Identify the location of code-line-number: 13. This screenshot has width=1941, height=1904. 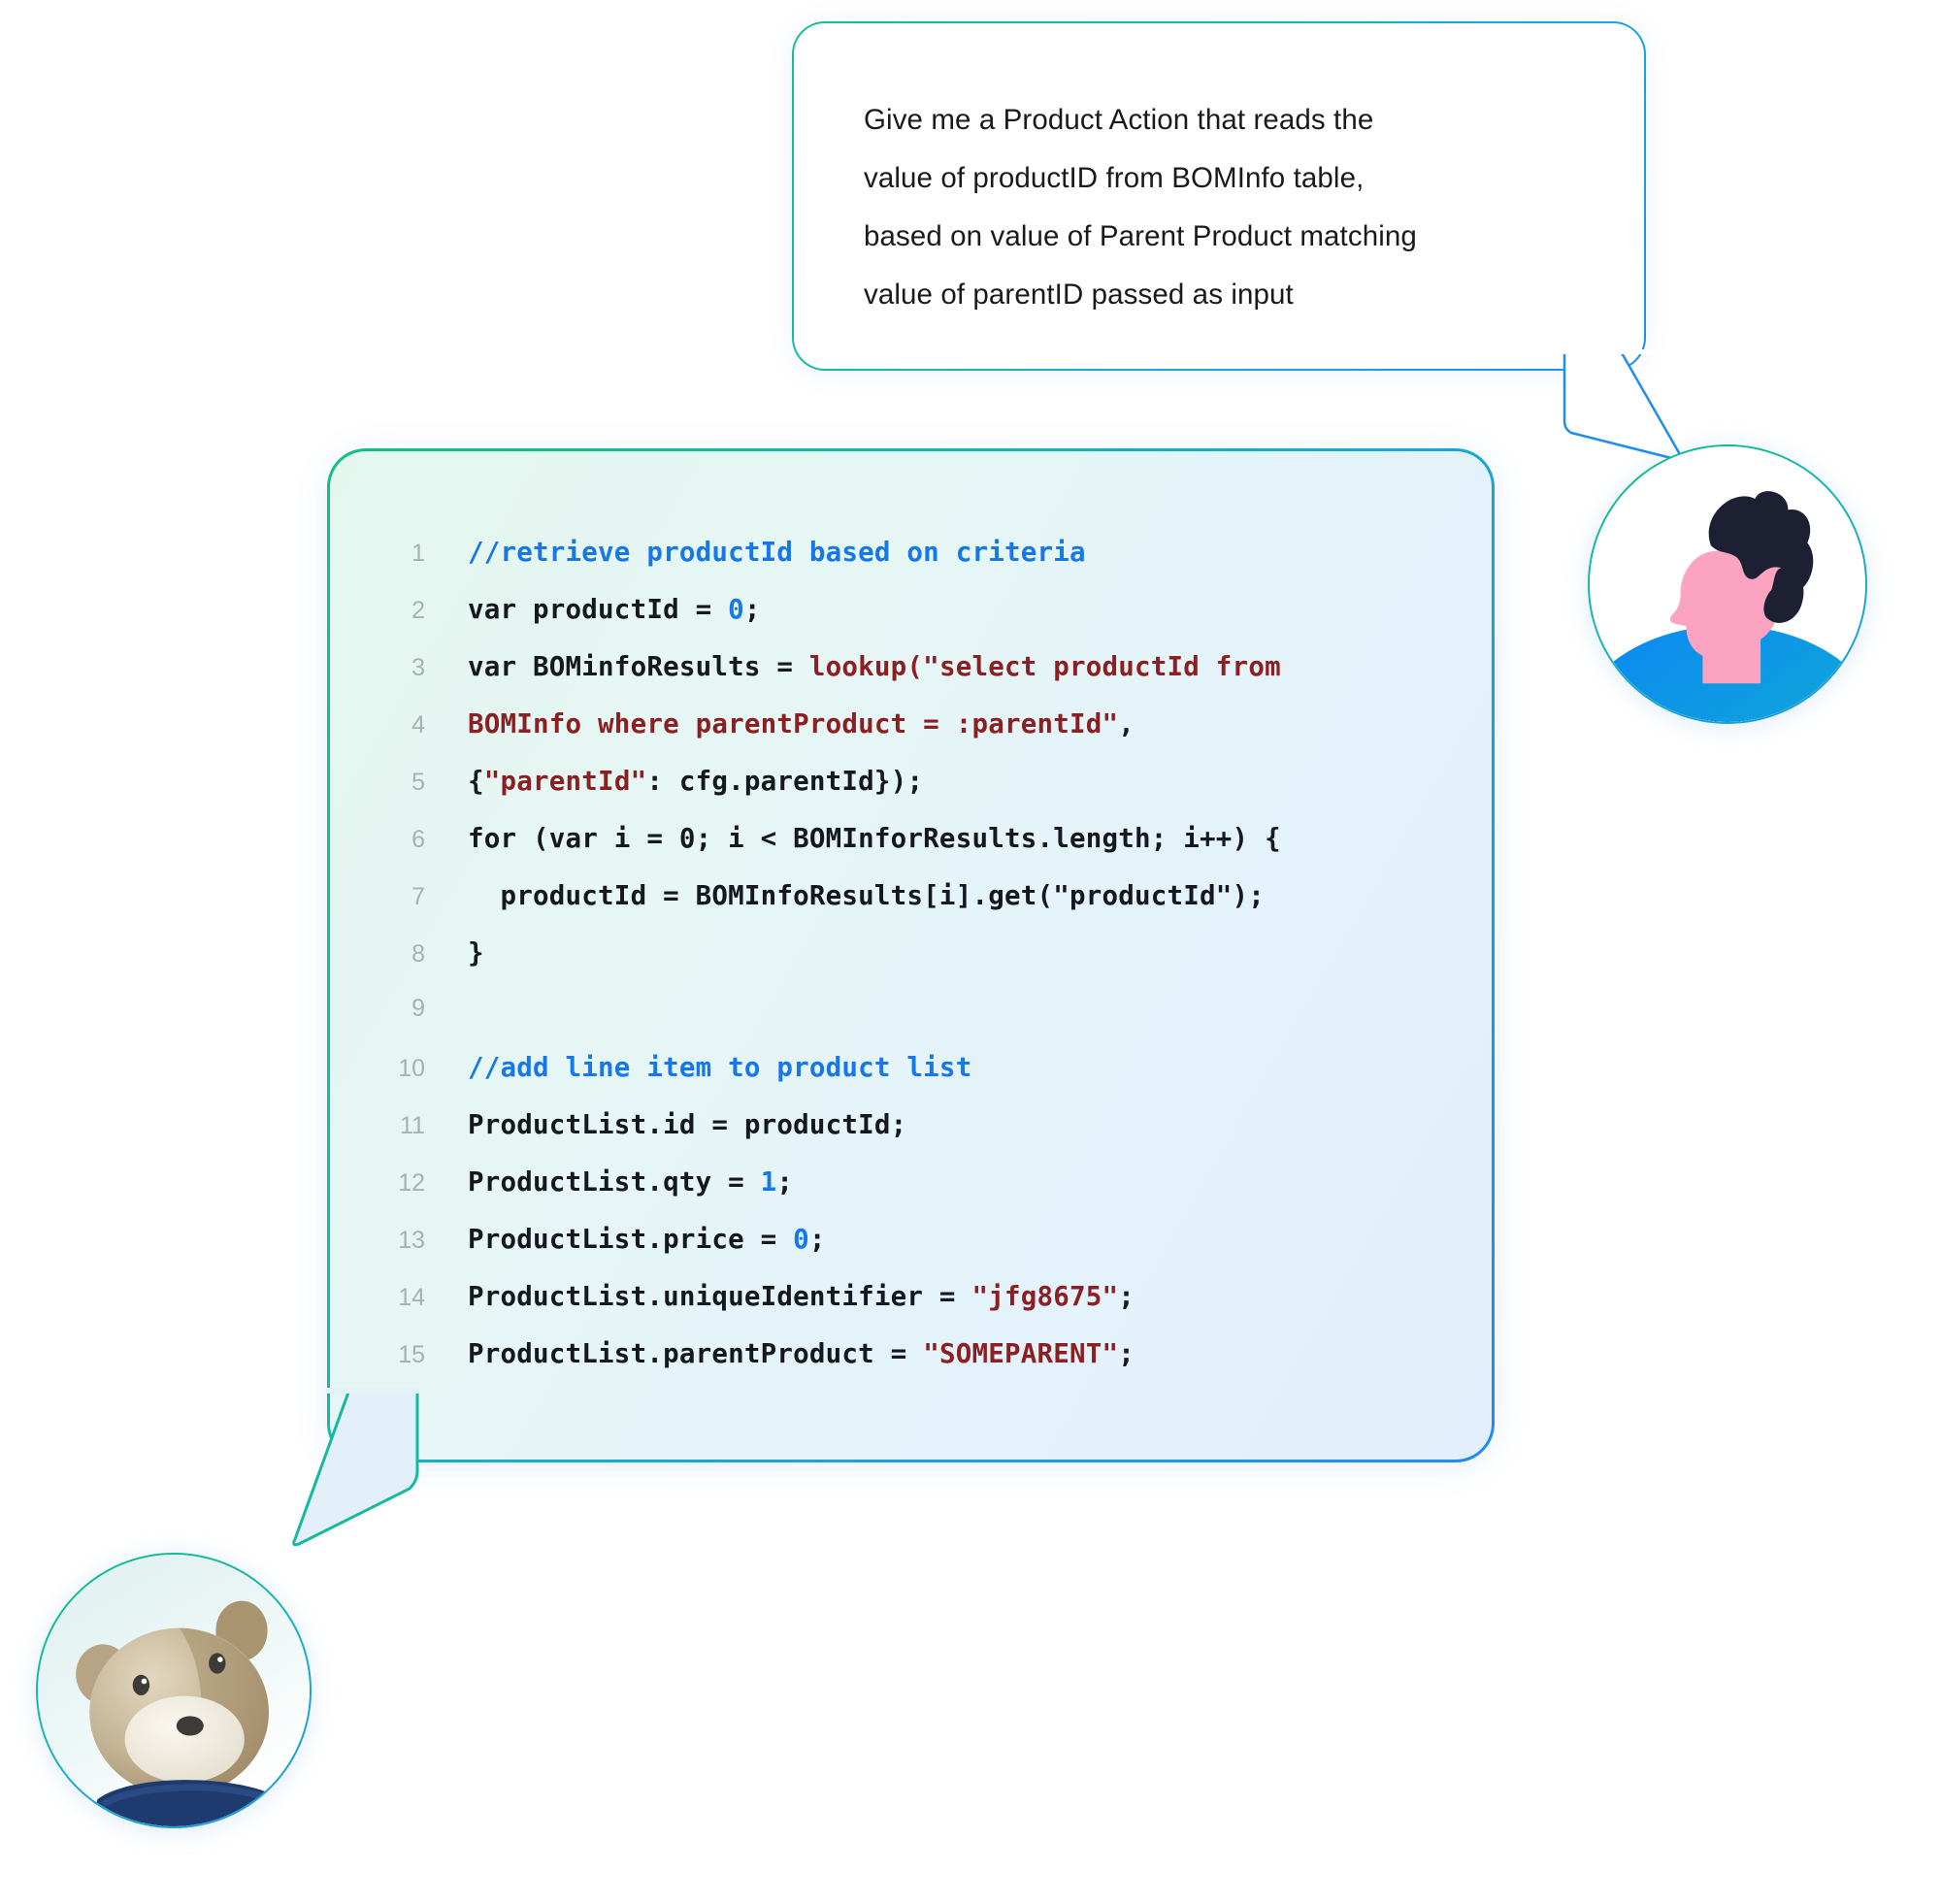
(411, 1240).